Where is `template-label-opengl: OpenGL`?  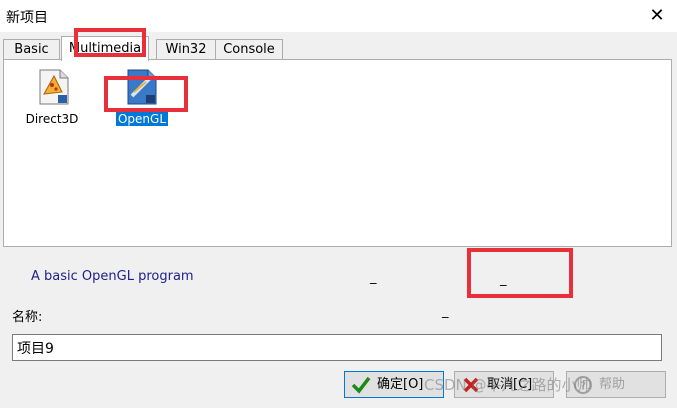
template-label-opengl: OpenGL is located at coordinates (142, 119).